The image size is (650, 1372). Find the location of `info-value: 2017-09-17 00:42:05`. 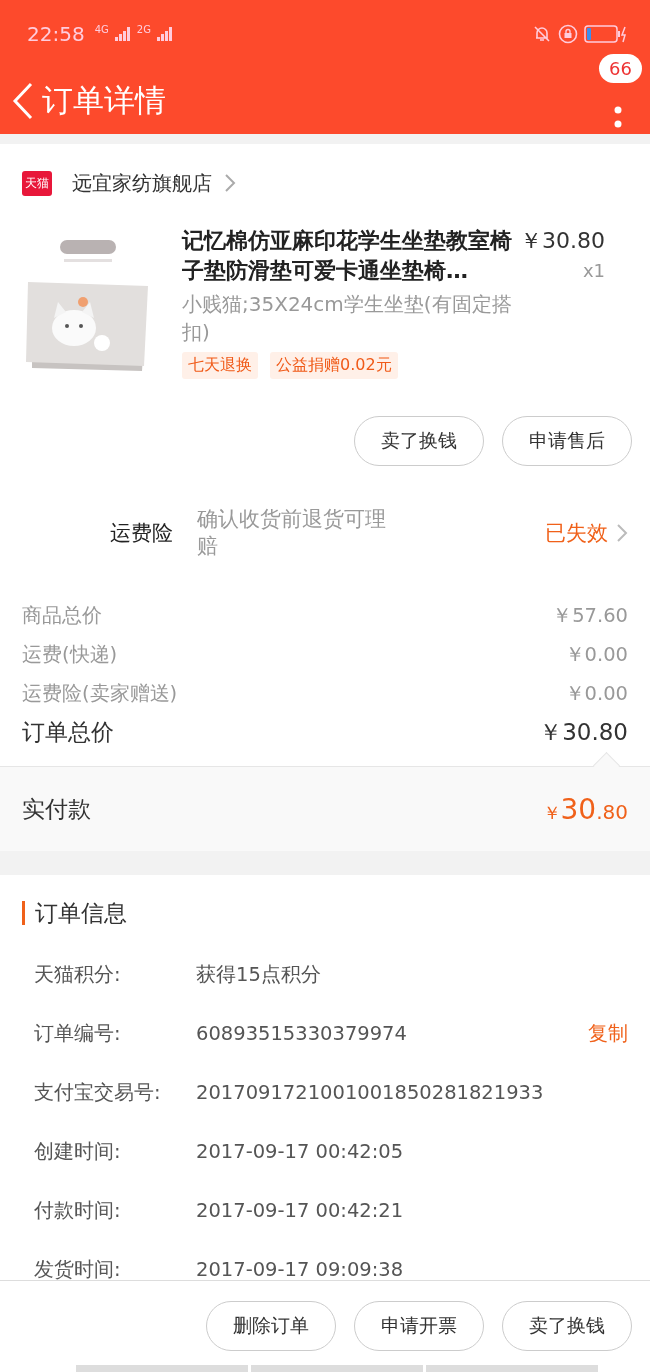

info-value: 2017-09-17 00:42:05 is located at coordinates (300, 1151).